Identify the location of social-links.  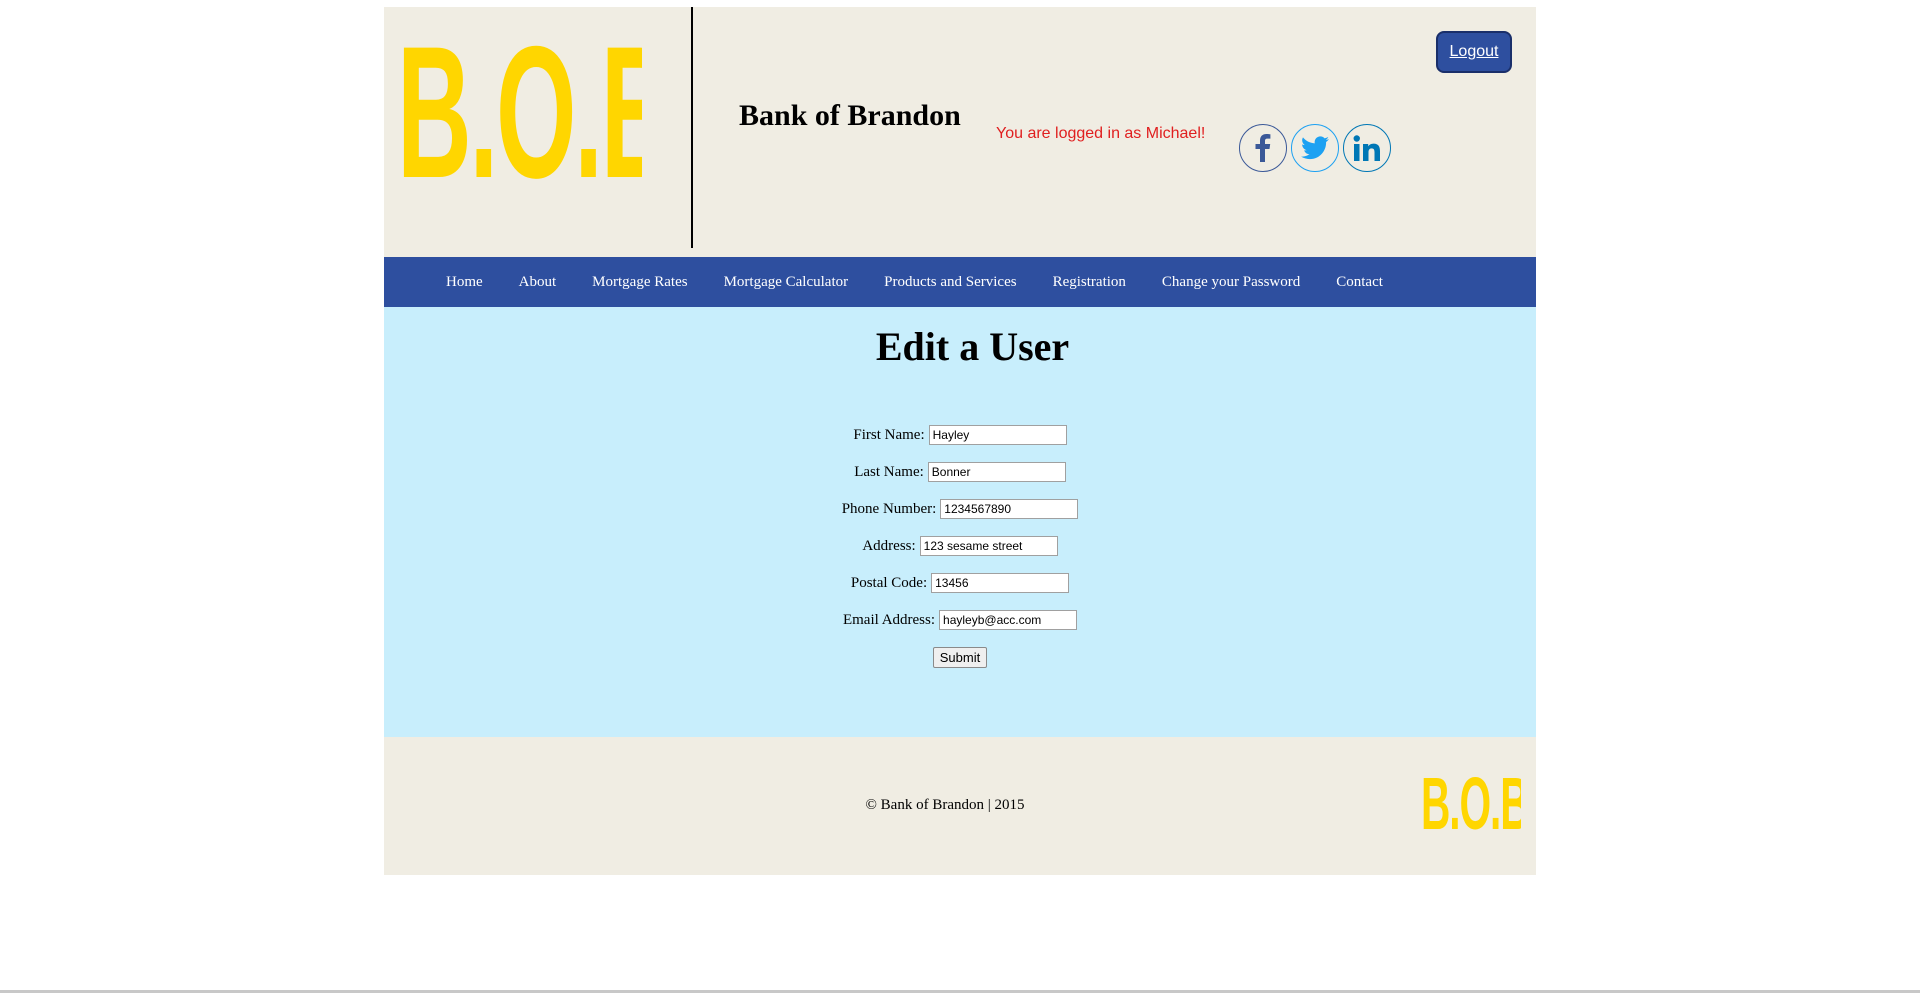
(1315, 148).